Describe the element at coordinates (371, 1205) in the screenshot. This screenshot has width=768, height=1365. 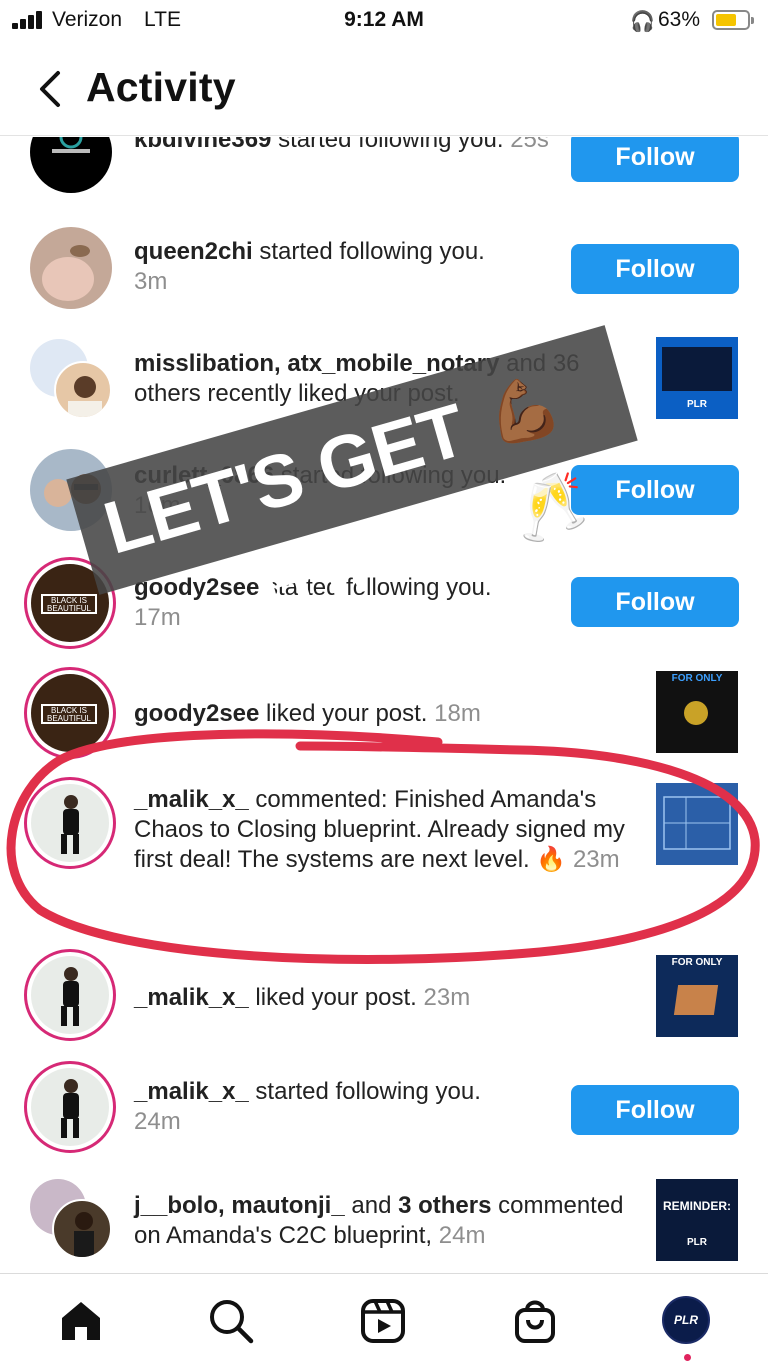
I see `action-text: and` at that location.